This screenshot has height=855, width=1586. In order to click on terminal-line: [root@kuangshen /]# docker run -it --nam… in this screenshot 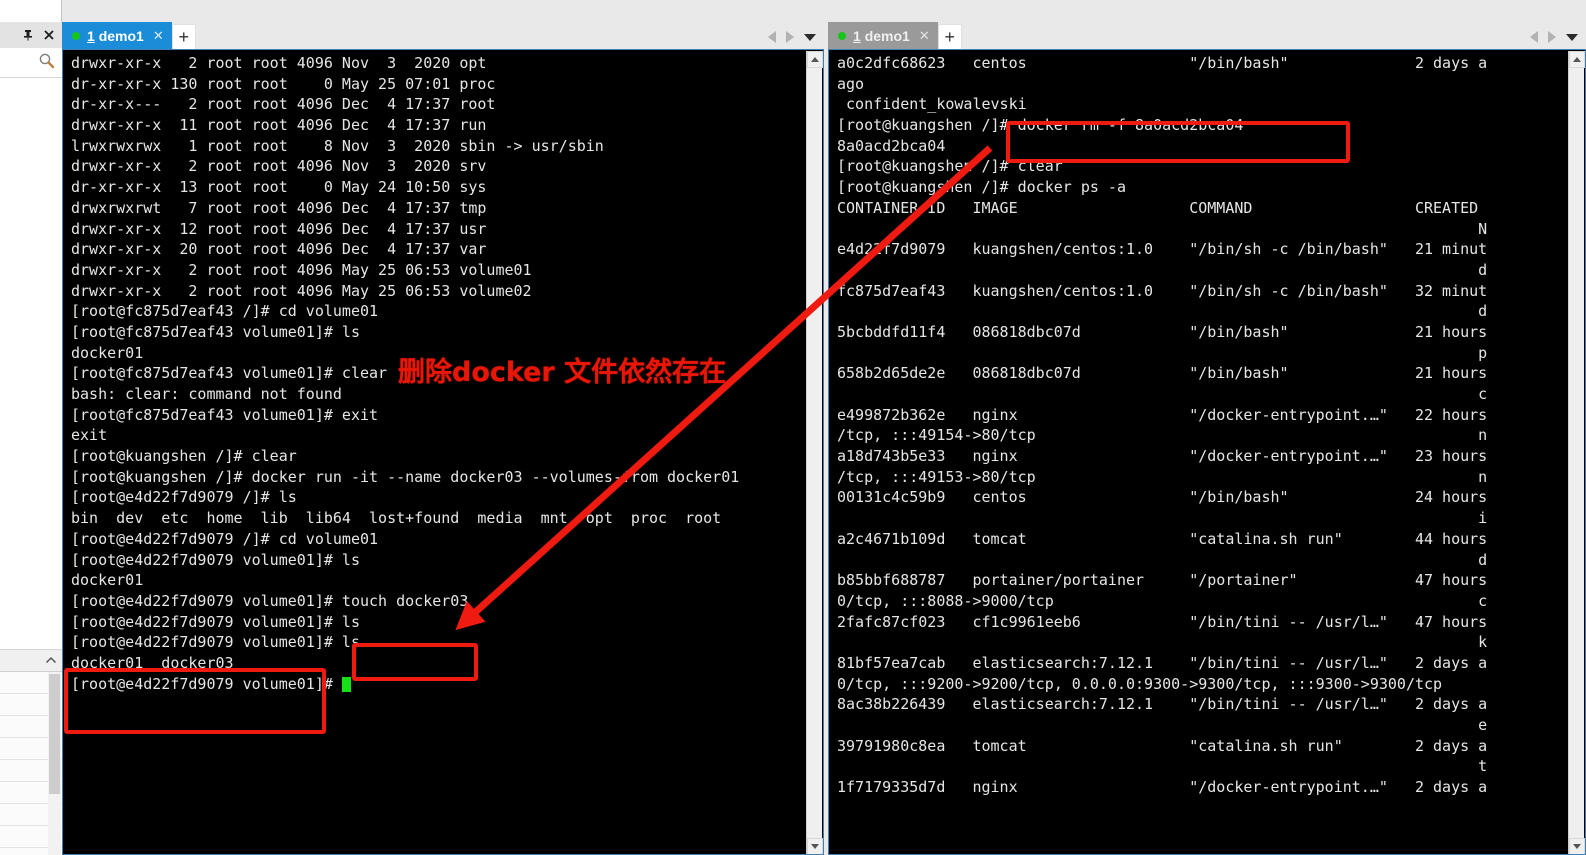, I will do `click(405, 476)`.